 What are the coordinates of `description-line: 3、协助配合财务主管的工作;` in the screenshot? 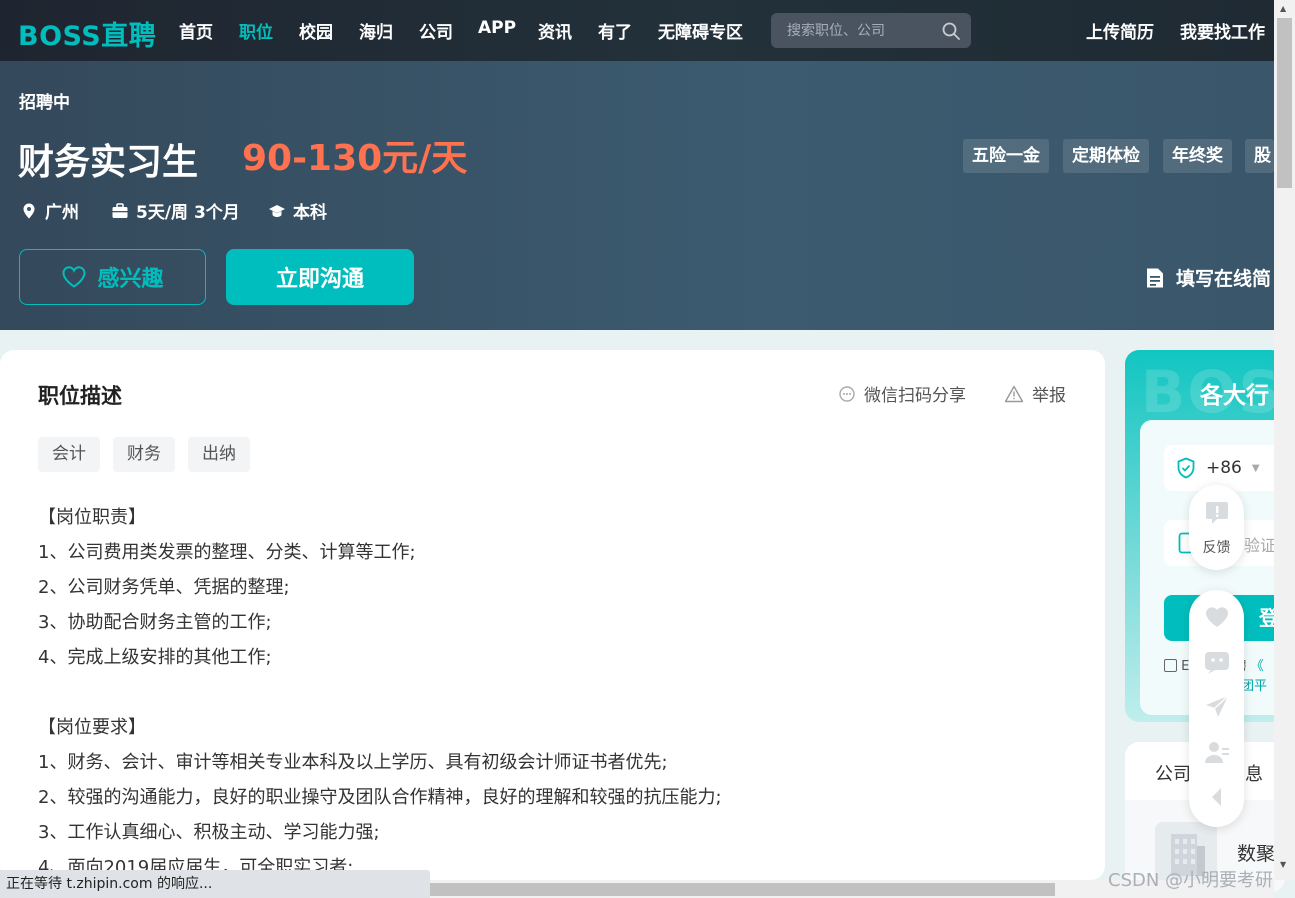 It's located at (155, 622).